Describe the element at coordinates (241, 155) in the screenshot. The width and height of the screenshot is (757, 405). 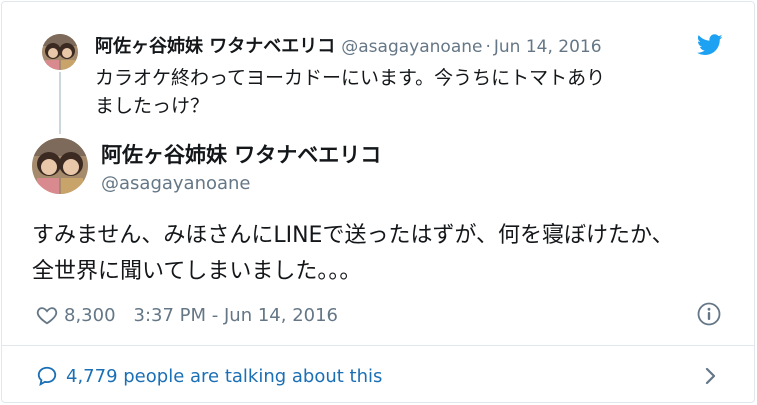
I see `main-author-name: 阿佐ヶ谷姉妹 ワタナベエリコ` at that location.